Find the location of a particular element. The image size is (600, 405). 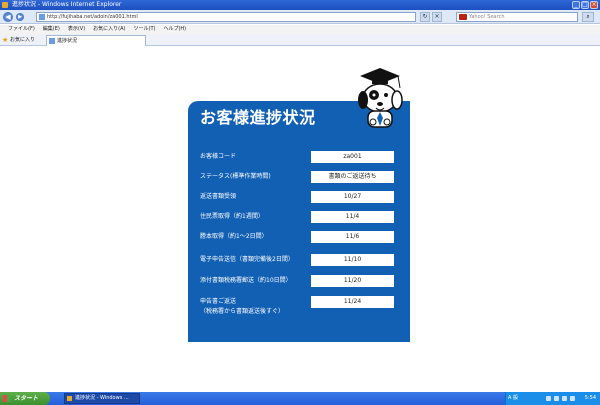

favorites-button: ★ お気に入り is located at coordinates (18, 40).